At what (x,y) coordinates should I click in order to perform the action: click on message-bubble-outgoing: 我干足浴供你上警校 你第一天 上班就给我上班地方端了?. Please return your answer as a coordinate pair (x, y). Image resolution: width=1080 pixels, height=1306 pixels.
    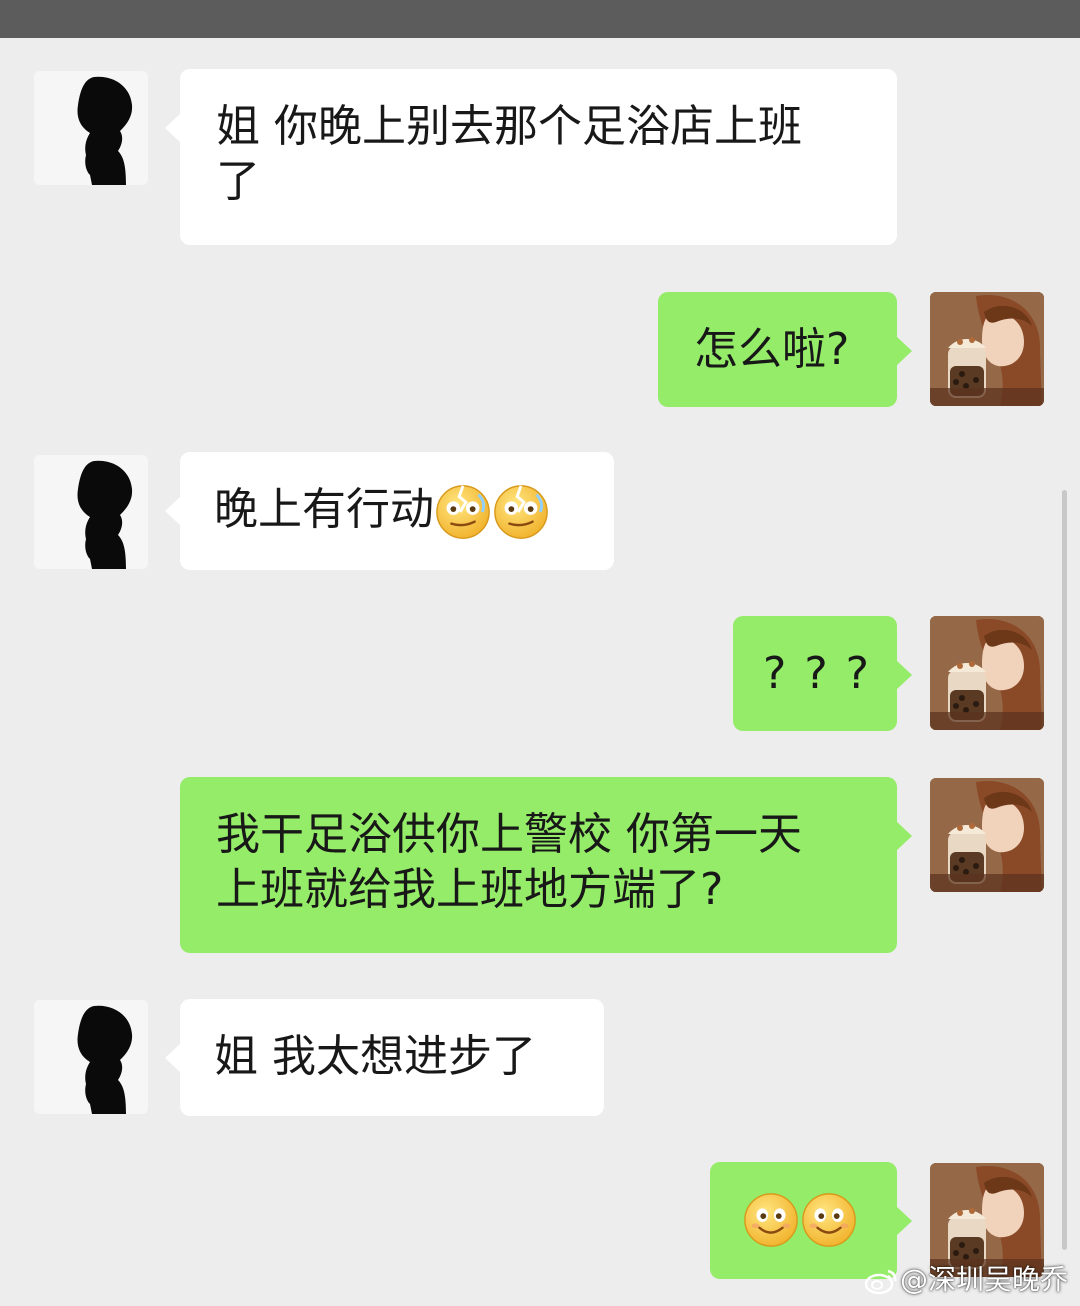
    Looking at the image, I should click on (546, 865).